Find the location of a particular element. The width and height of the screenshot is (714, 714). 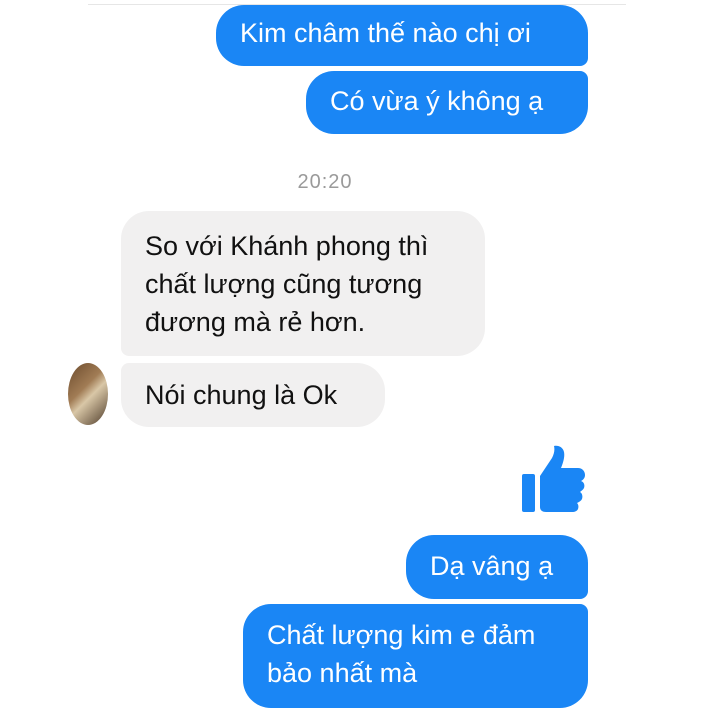

outgoing-message: Chất lượng kim e đảm bảo nhất mà is located at coordinates (415, 656).